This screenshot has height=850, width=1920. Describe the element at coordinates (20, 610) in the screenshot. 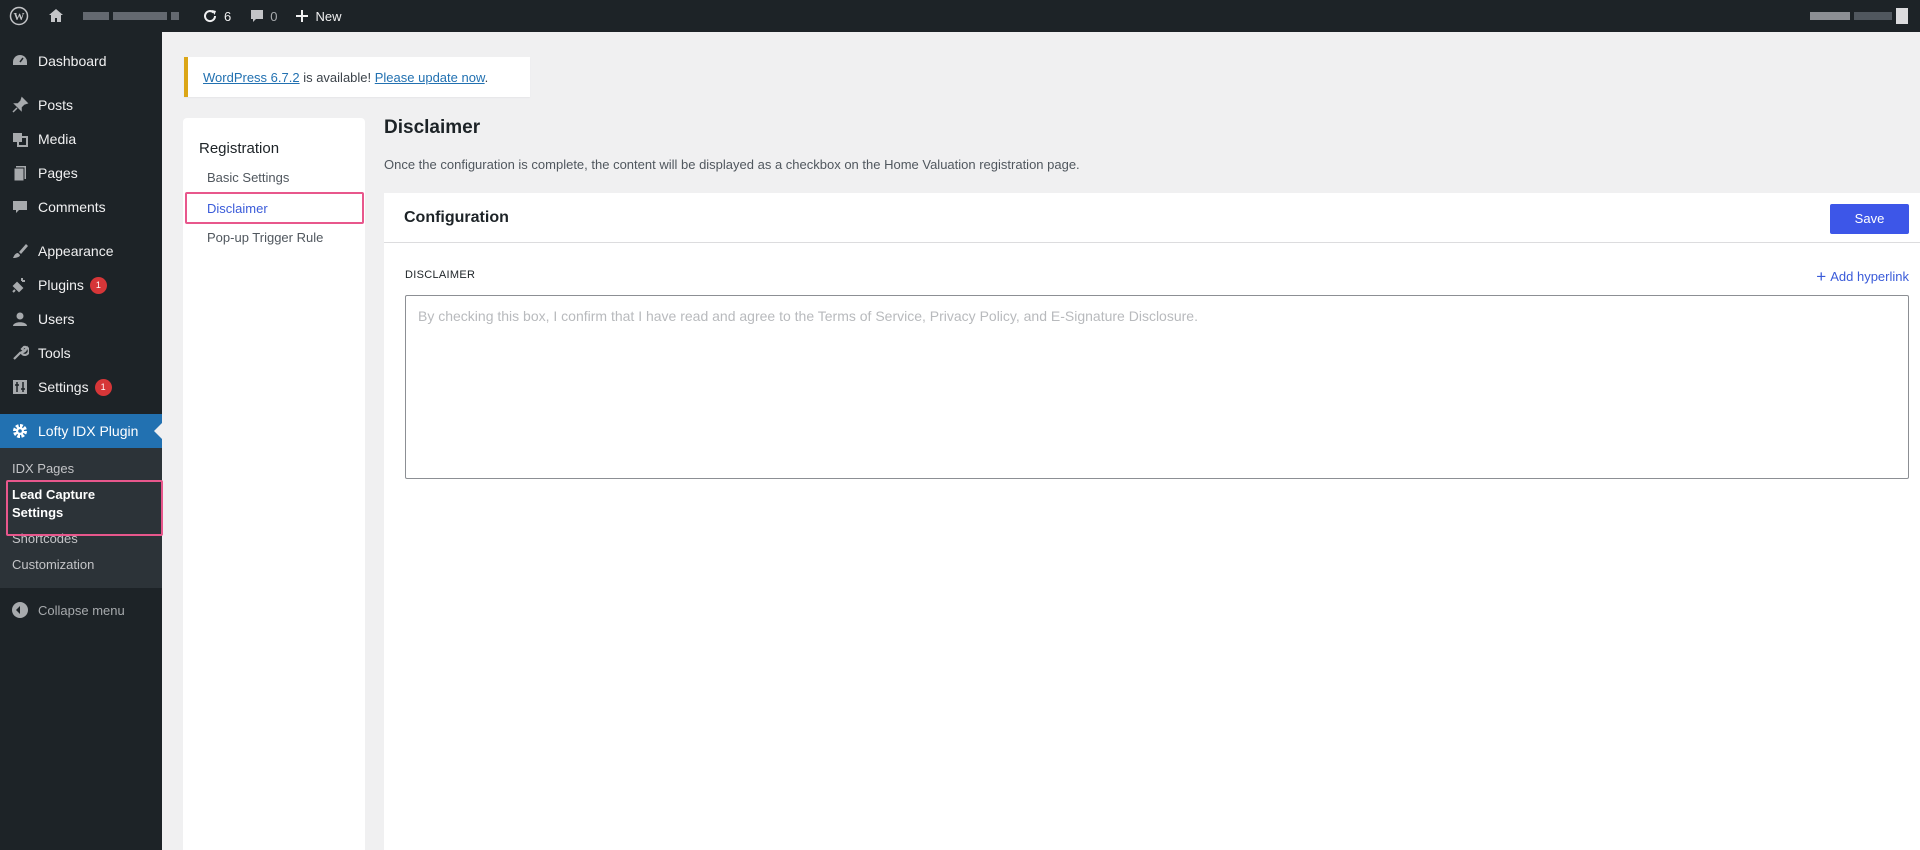

I see `collapse-icon` at that location.